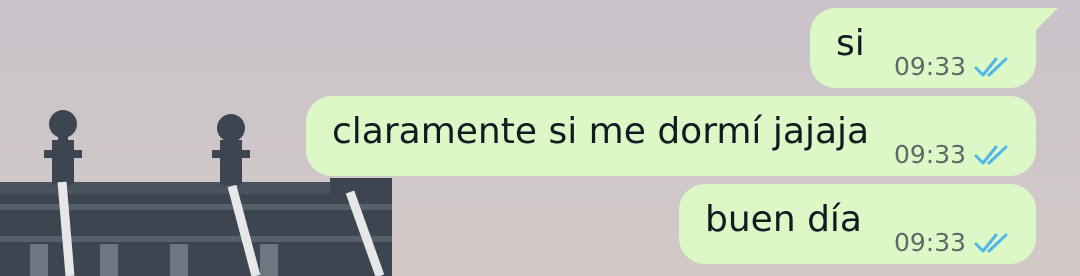  What do you see at coordinates (934, 48) in the screenshot?
I see `outgoing-message-bubble: si 09:33` at bounding box center [934, 48].